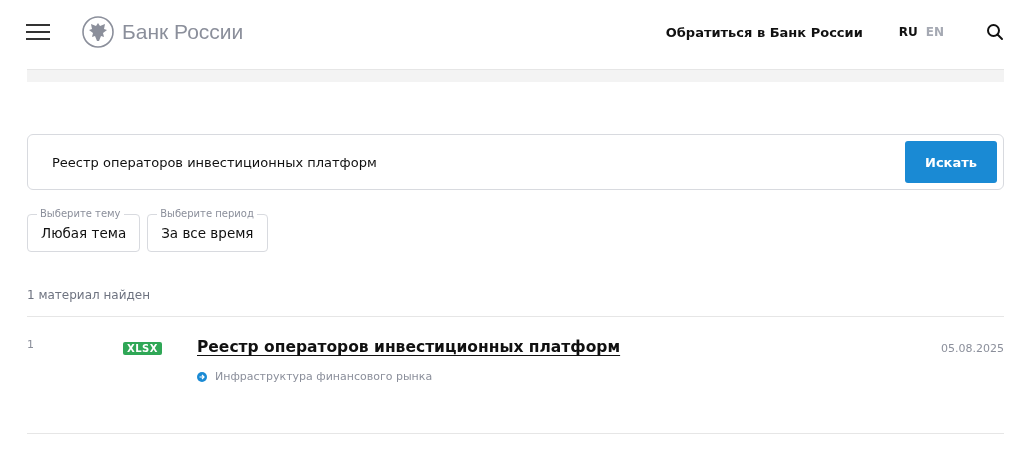 The image size is (1024, 455). What do you see at coordinates (207, 230) in the screenshot?
I see `filter-dropdown: Выберите период За все время` at bounding box center [207, 230].